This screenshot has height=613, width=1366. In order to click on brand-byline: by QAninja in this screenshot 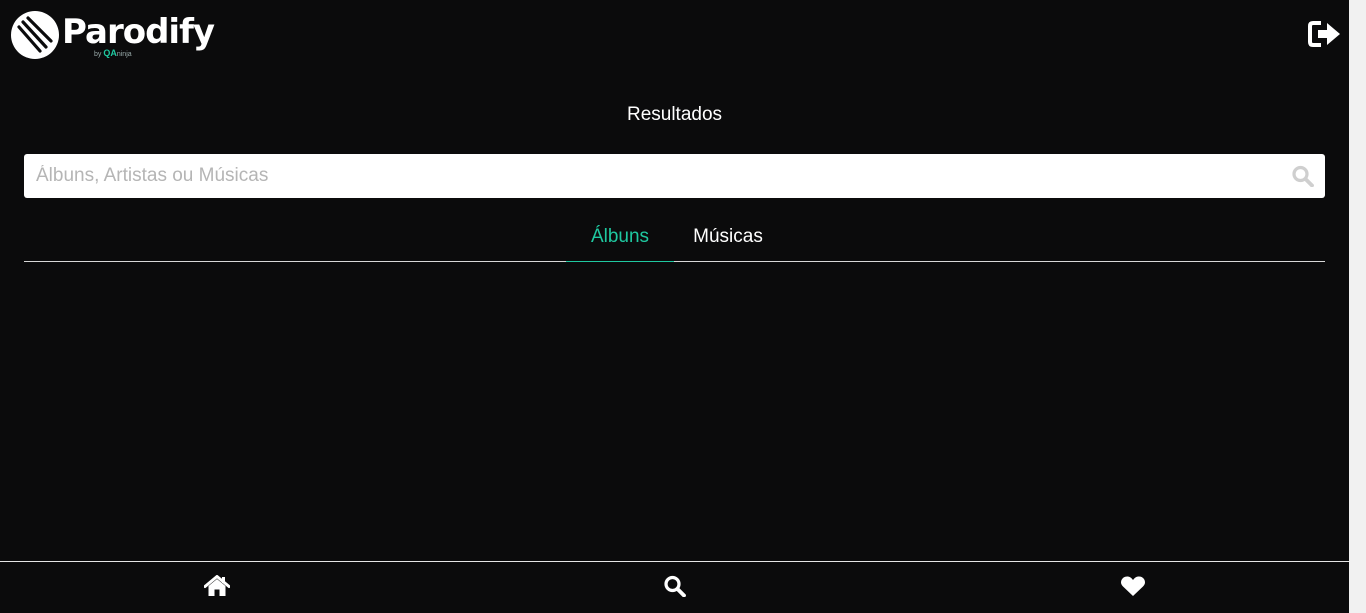, I will do `click(113, 53)`.